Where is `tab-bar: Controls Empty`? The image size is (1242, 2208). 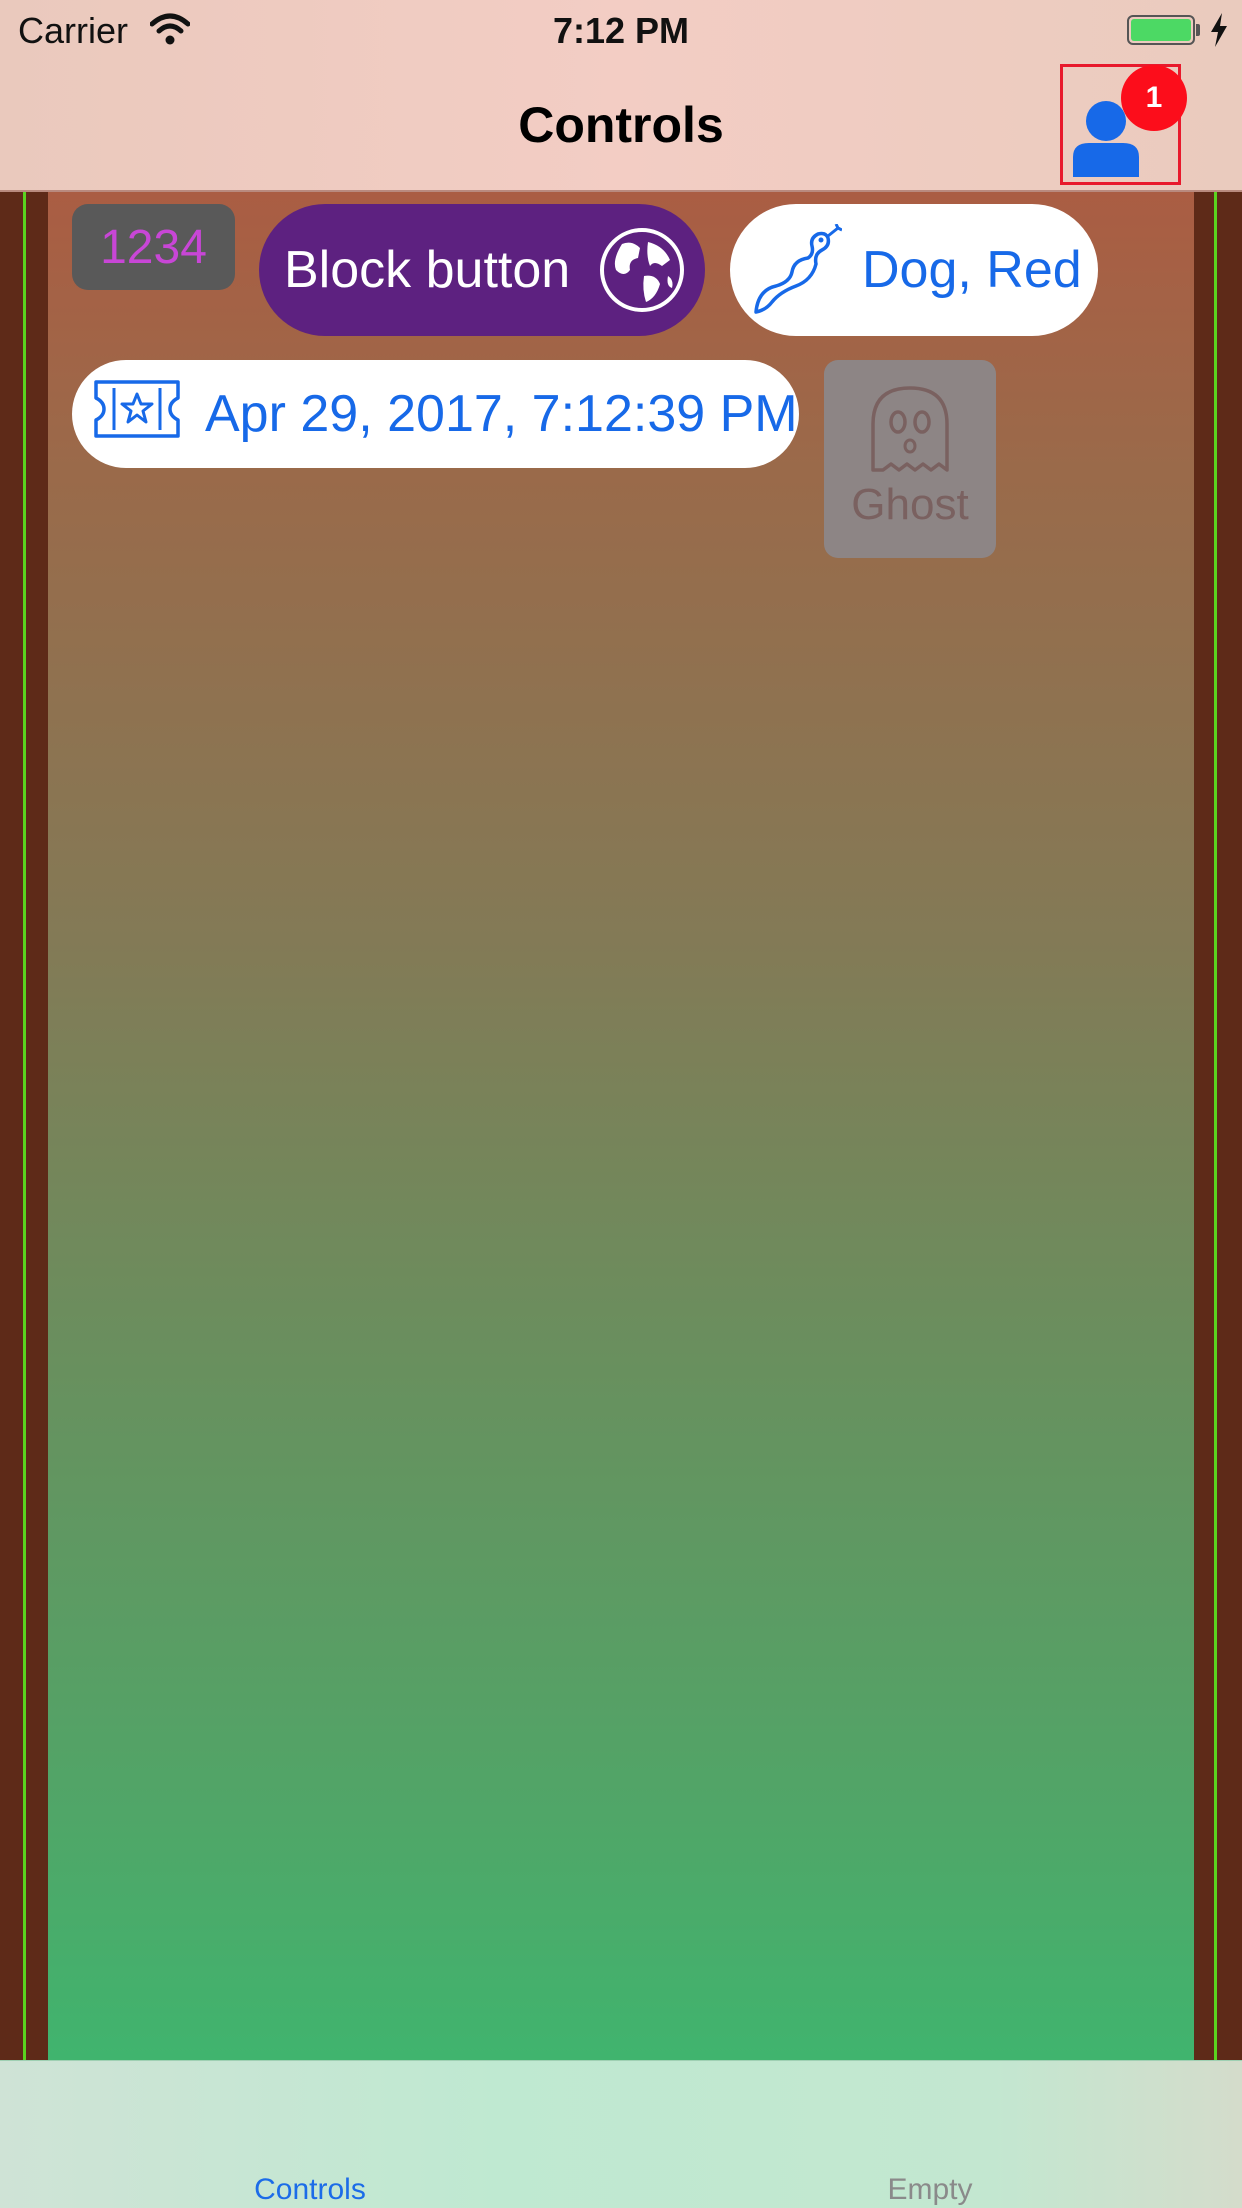 tab-bar: Controls Empty is located at coordinates (621, 2134).